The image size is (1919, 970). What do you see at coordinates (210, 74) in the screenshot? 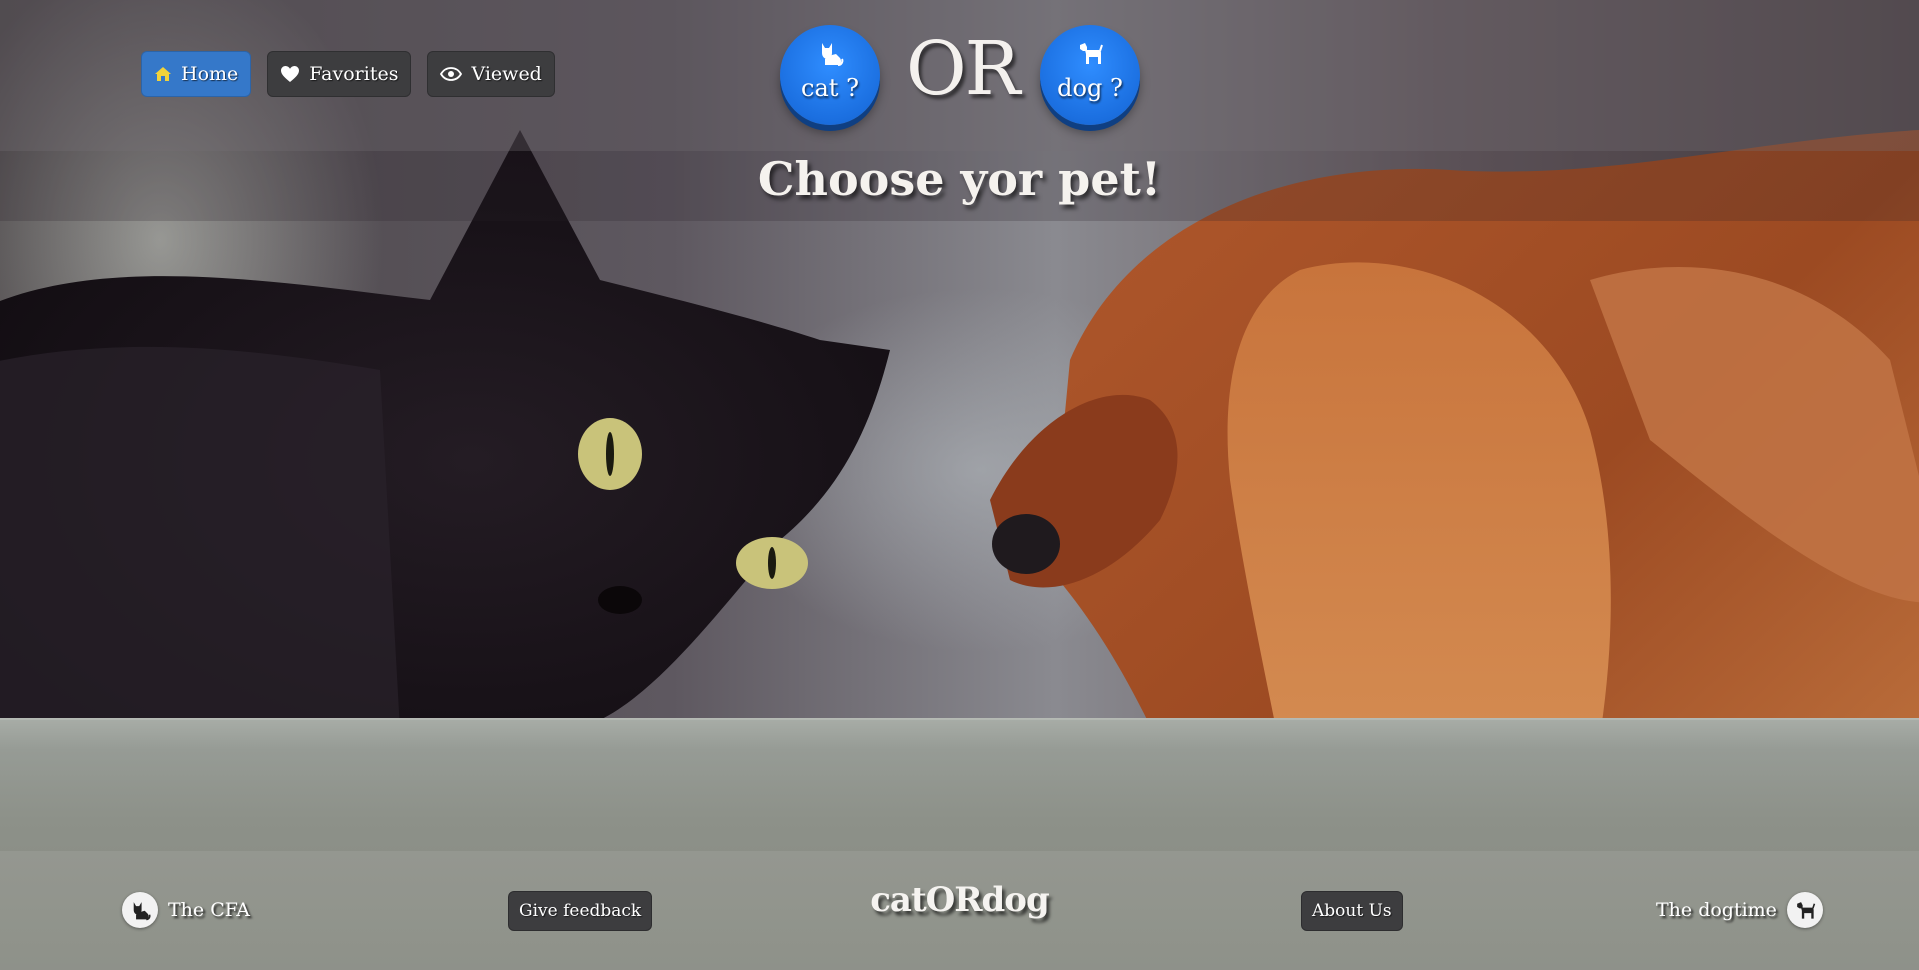
I see `nav-home-label: Home` at bounding box center [210, 74].